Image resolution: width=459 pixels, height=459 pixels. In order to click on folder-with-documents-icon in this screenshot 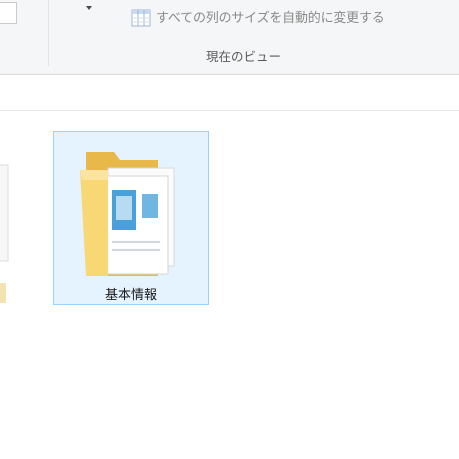, I will do `click(127, 214)`.